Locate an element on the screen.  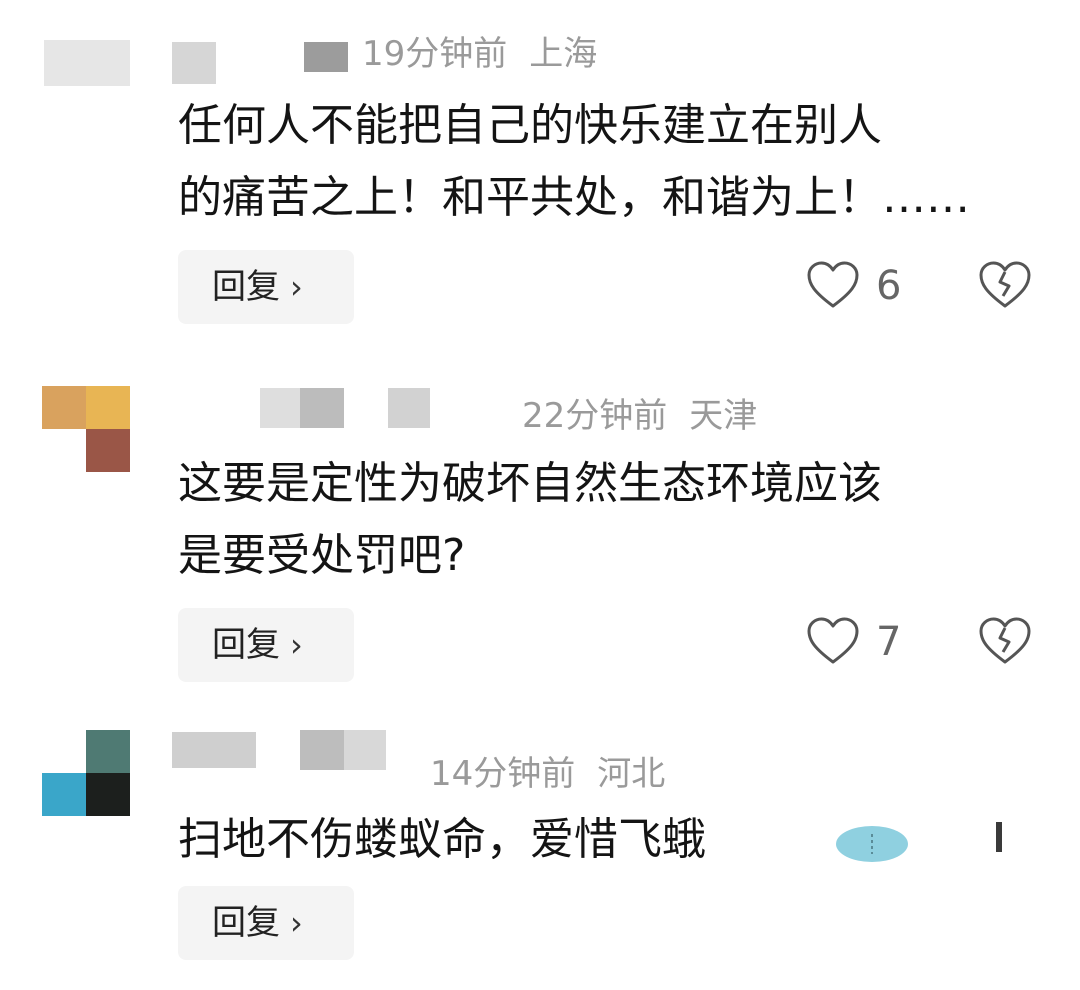
comment-location: 天津 is located at coordinates (723, 416).